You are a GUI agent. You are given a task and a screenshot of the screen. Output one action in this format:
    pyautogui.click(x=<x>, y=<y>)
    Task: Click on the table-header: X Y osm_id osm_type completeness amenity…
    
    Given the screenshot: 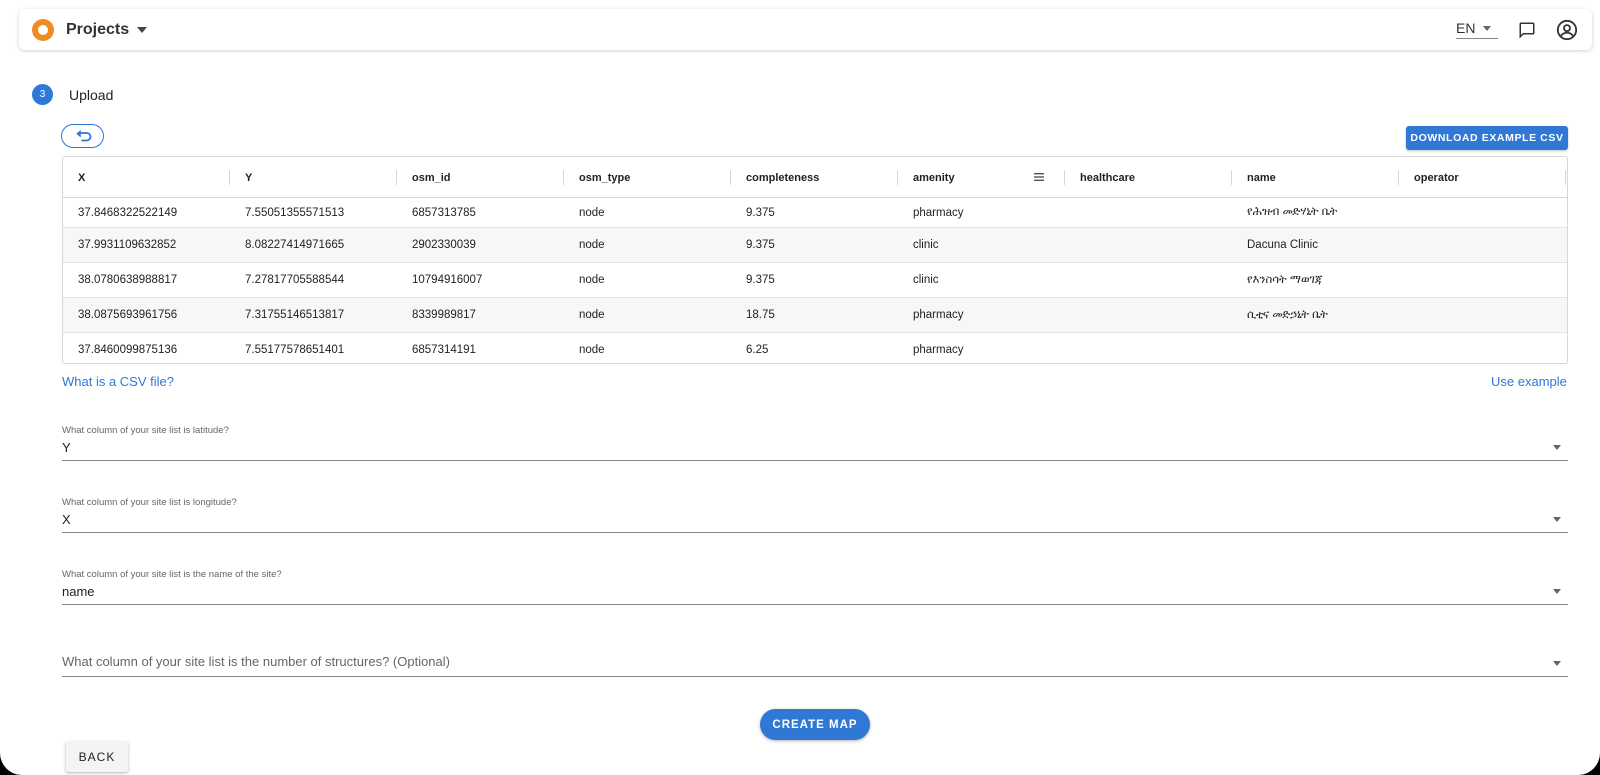 What is the action you would take?
    pyautogui.click(x=815, y=177)
    